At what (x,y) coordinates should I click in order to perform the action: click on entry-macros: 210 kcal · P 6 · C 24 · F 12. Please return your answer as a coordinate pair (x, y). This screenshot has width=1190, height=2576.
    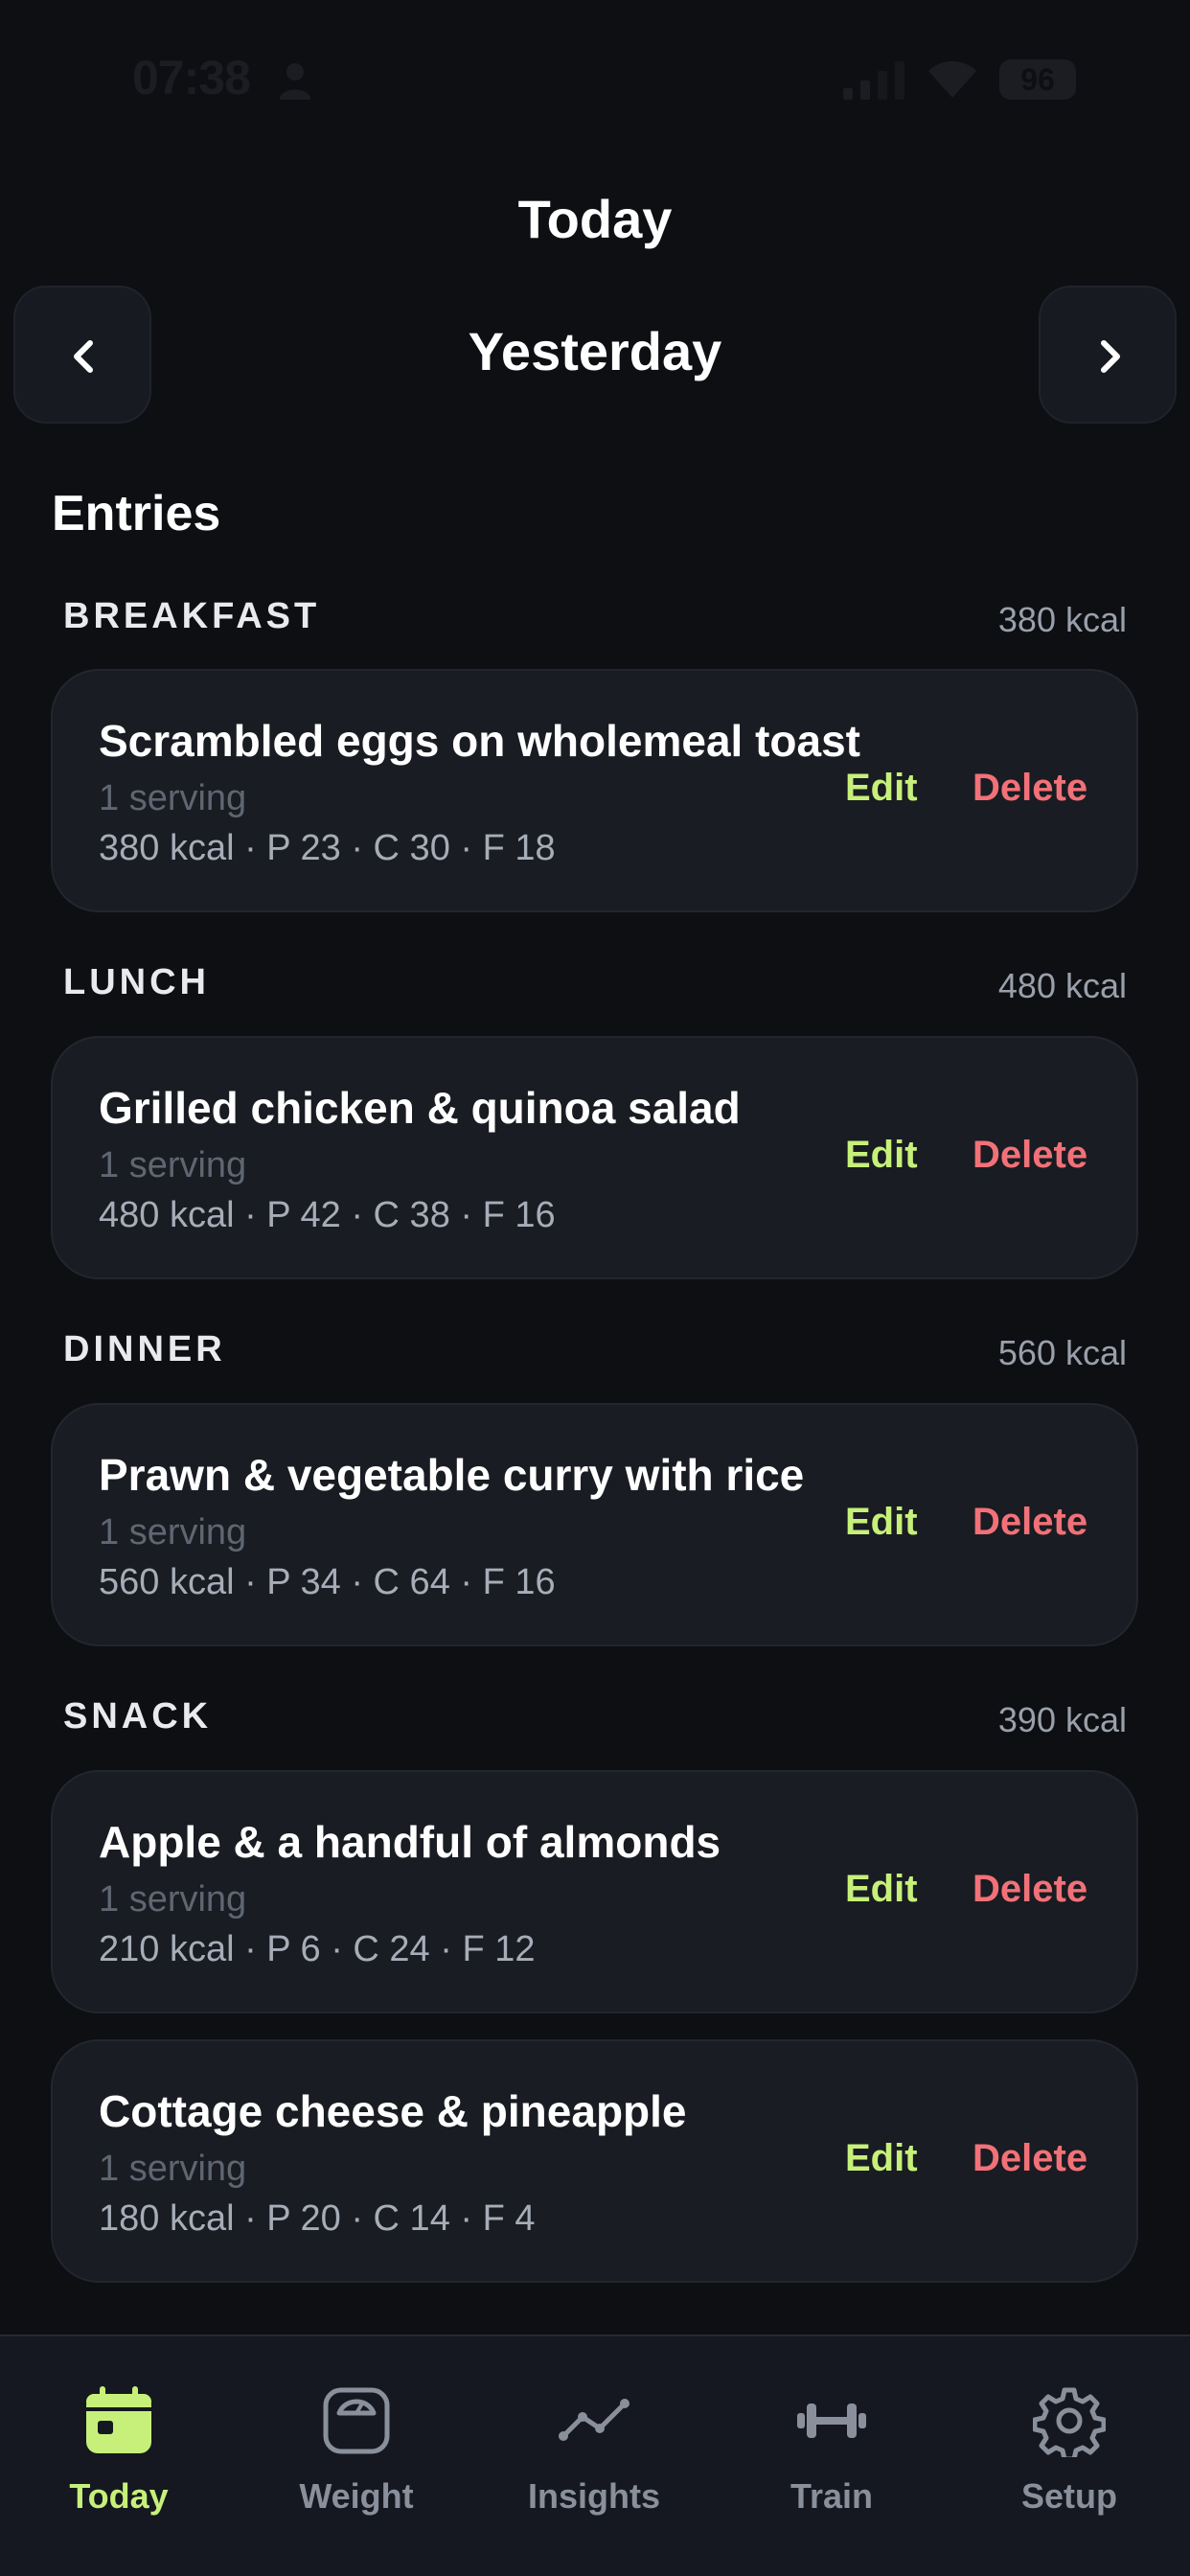
    Looking at the image, I should click on (318, 1949).